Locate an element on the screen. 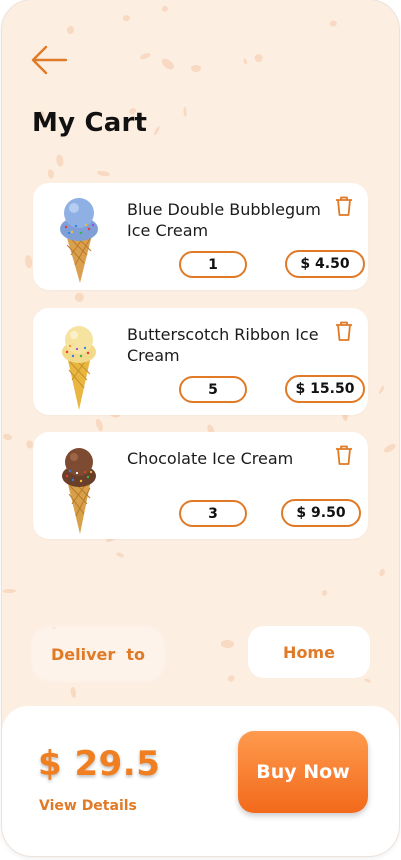 This screenshot has width=401, height=860. item-name: Chocolate Ice Cream is located at coordinates (210, 458).